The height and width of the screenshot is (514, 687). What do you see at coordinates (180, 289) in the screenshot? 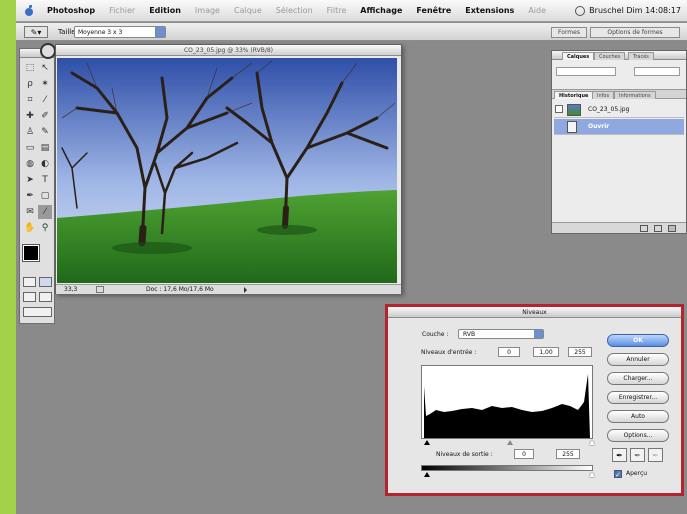
I see `document-size: Doc : 17,6 Mo/17,6 Mo` at bounding box center [180, 289].